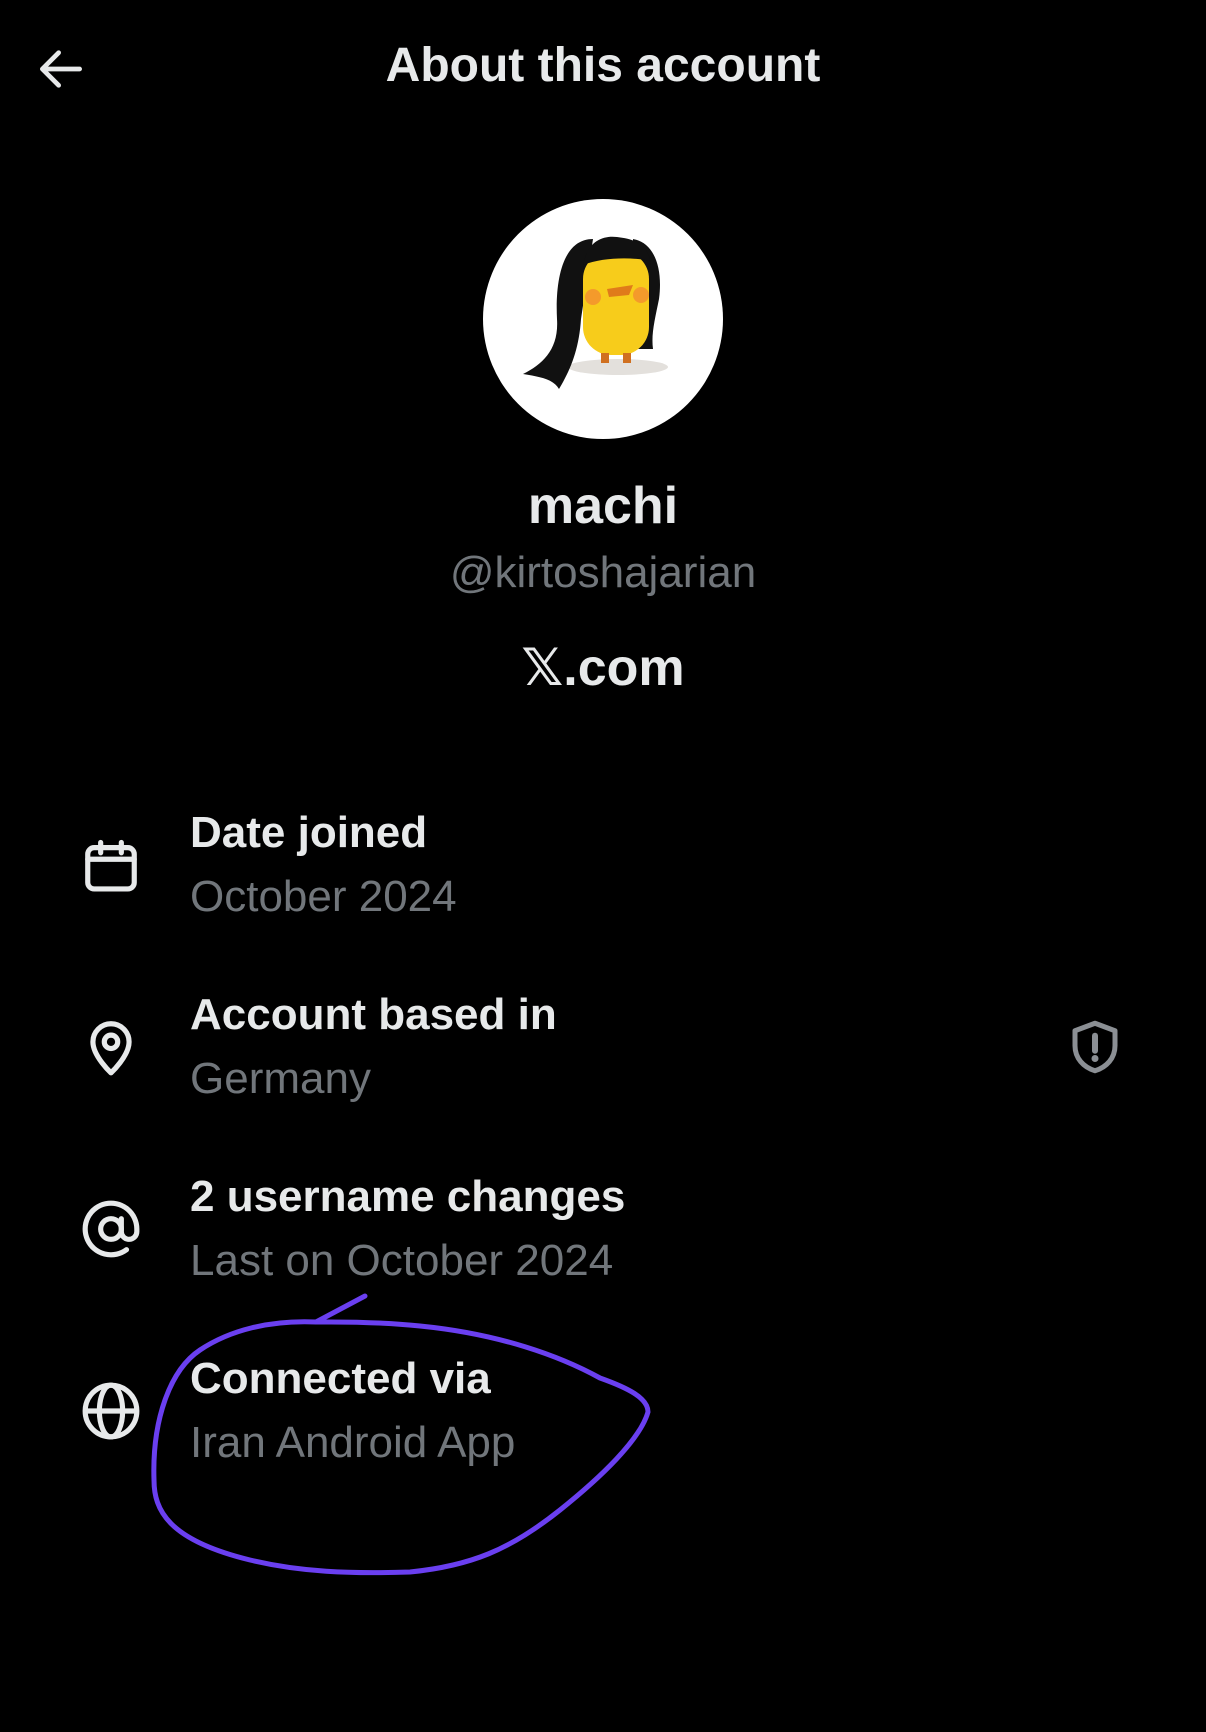  Describe the element at coordinates (280, 1078) in the screenshot. I see `account-based-in-value: Germany` at that location.